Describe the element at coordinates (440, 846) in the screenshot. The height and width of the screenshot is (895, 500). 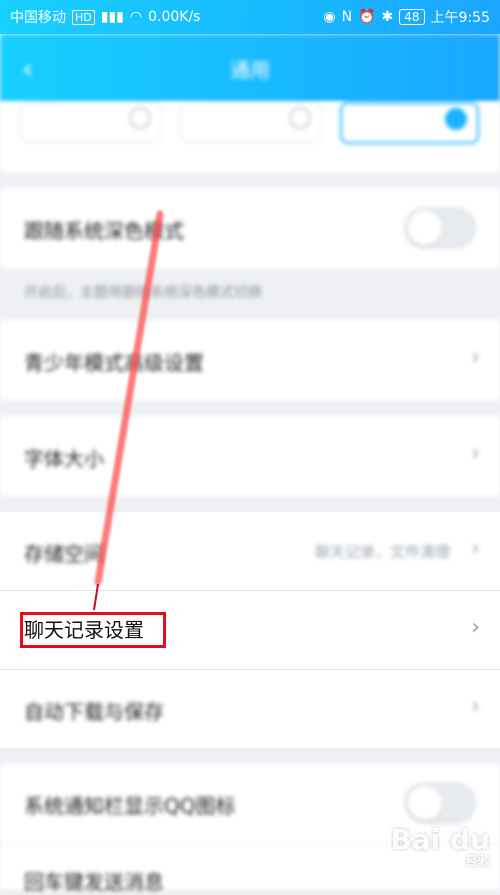
I see `baidu-watermark: Bai du 经验` at that location.